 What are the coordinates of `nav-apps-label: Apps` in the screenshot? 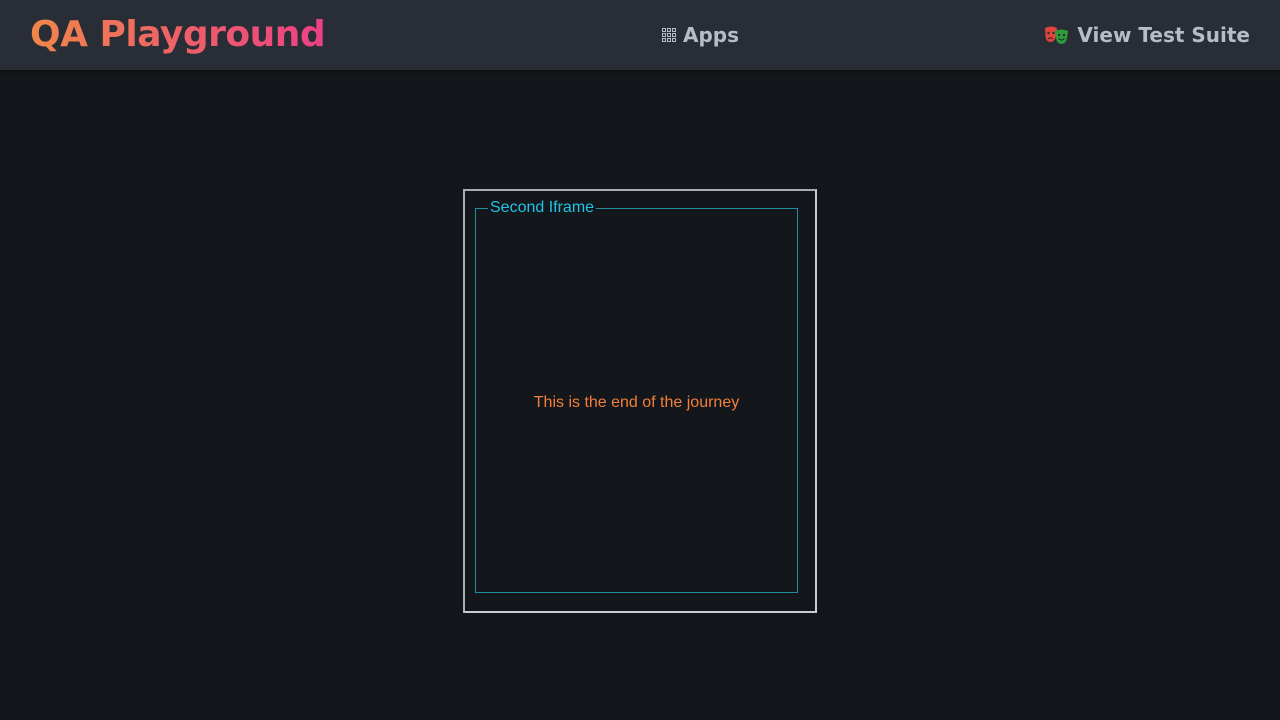 It's located at (711, 35).